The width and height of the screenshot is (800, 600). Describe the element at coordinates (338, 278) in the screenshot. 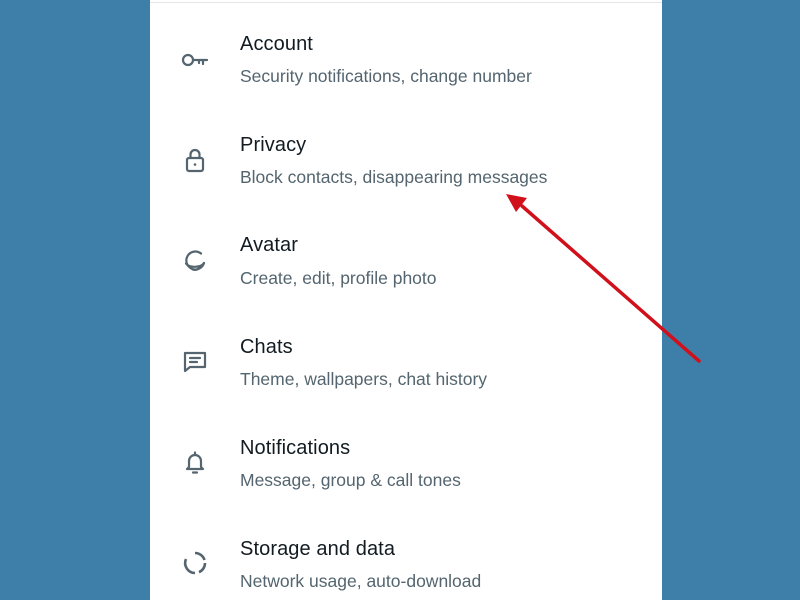

I see `settings-item-subtitle: Create, edit, profile photo` at that location.